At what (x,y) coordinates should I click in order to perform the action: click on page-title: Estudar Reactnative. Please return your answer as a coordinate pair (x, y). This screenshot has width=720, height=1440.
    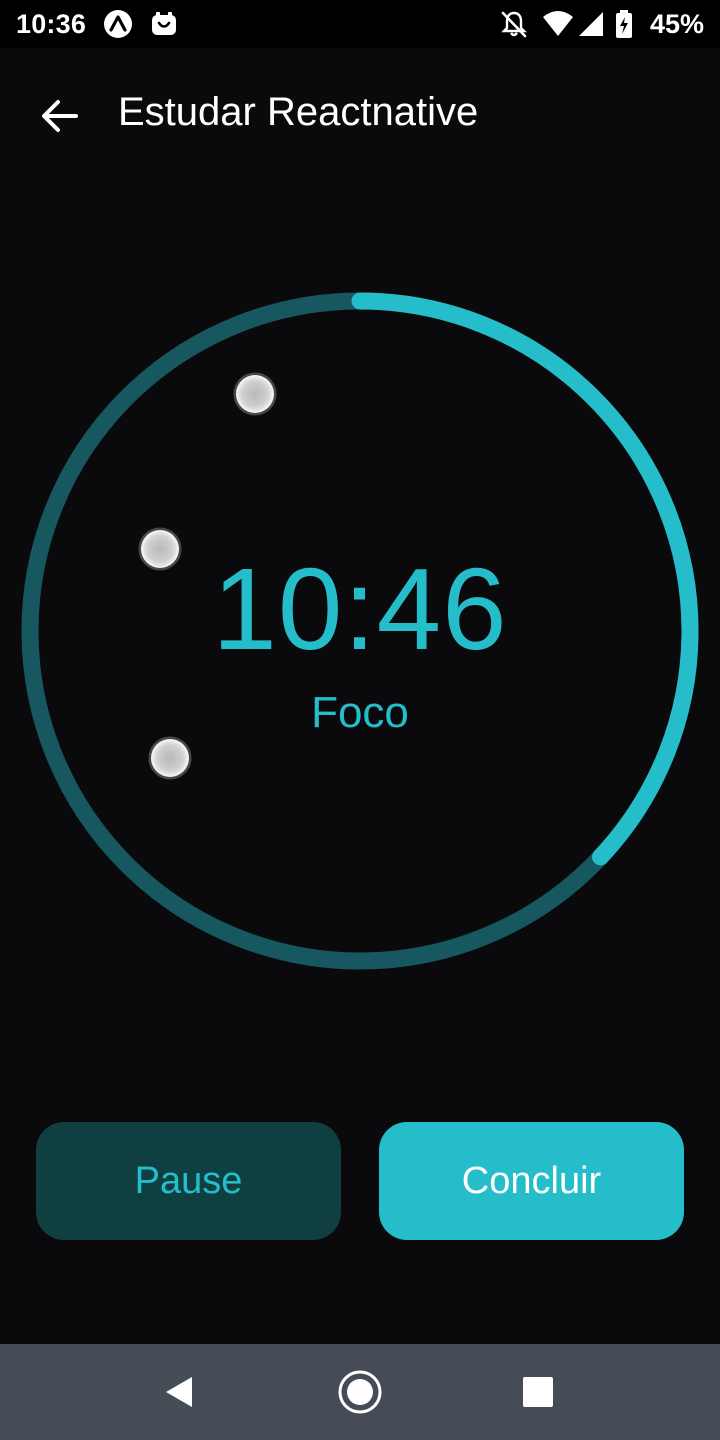
    Looking at the image, I should click on (298, 112).